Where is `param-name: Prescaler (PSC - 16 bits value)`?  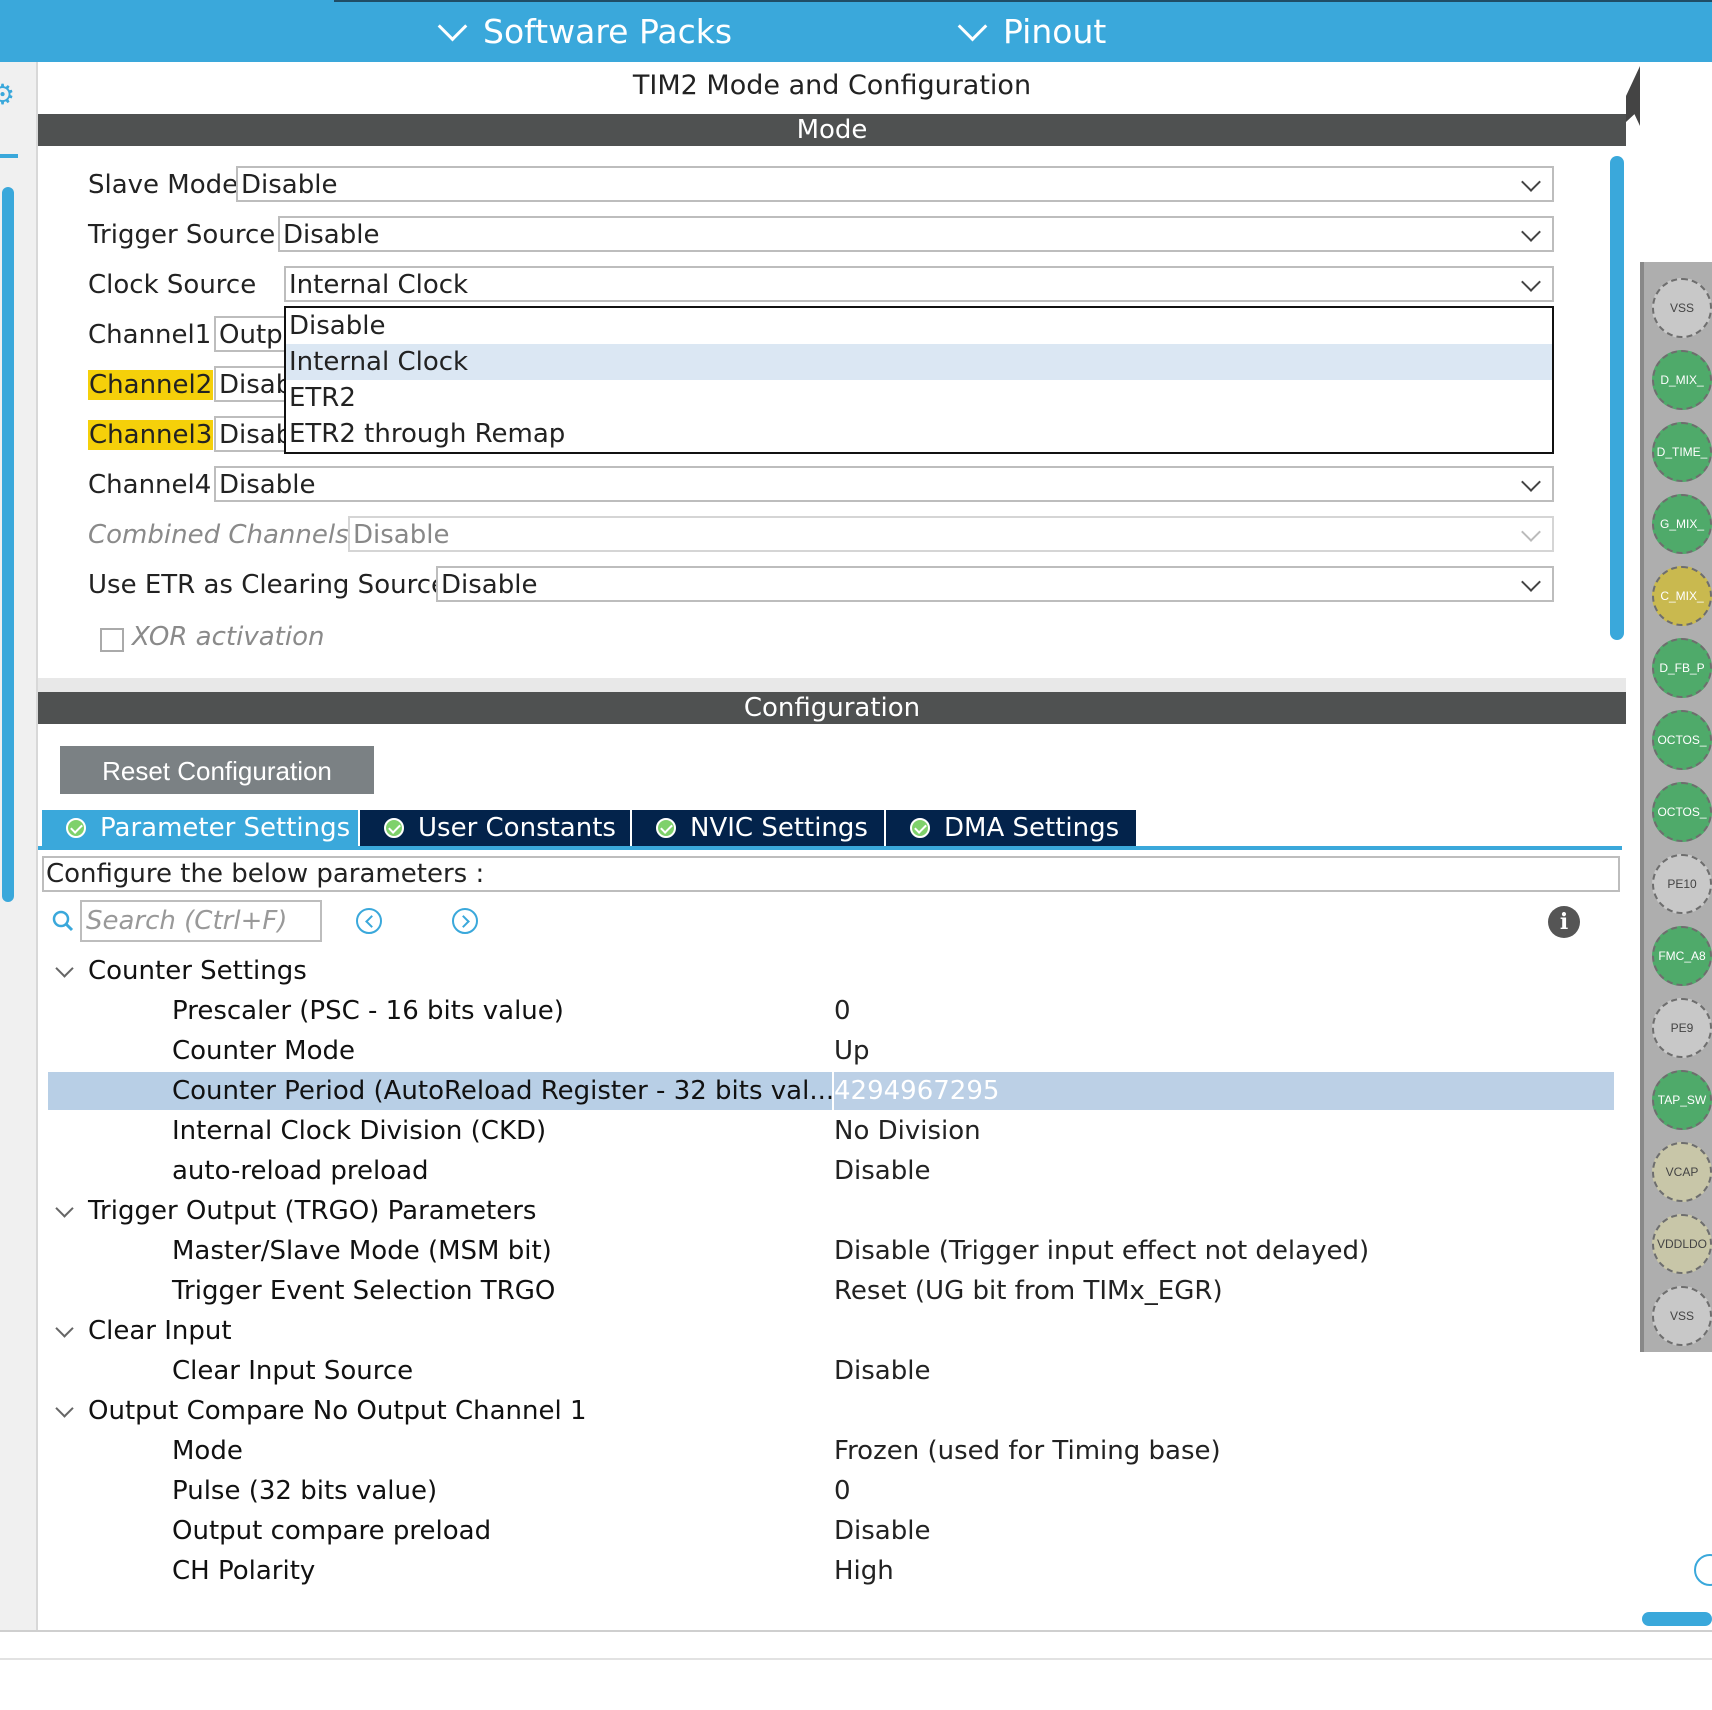
param-name: Prescaler (PSC - 16 bits value) is located at coordinates (368, 1011).